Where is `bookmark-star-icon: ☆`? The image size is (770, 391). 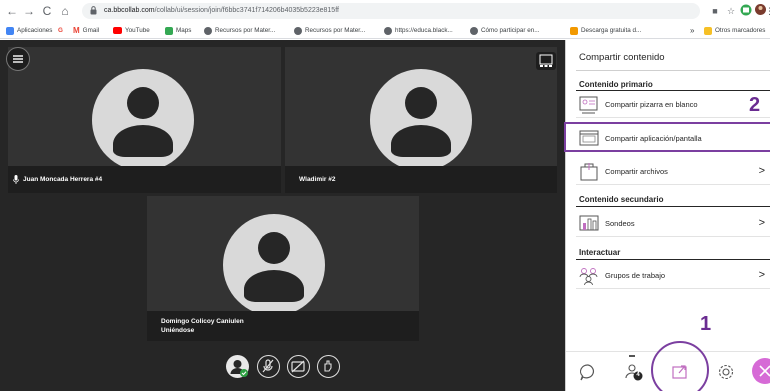
bookmark-star-icon: ☆ is located at coordinates (731, 11).